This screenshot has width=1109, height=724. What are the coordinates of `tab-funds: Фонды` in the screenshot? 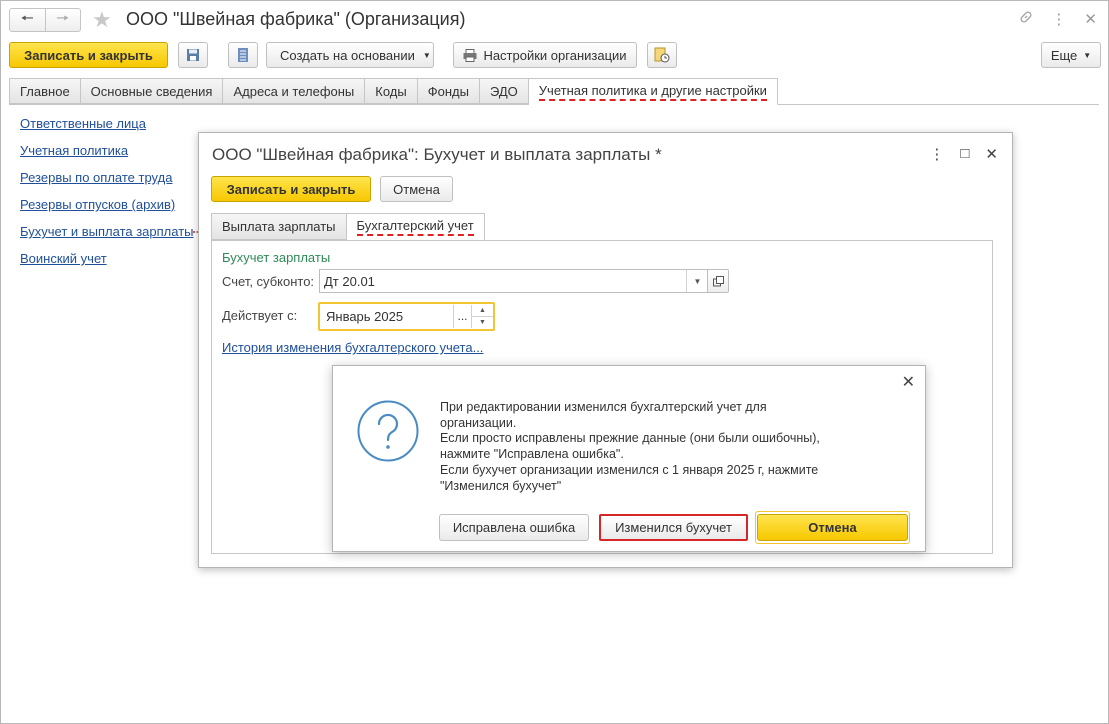 It's located at (448, 91).